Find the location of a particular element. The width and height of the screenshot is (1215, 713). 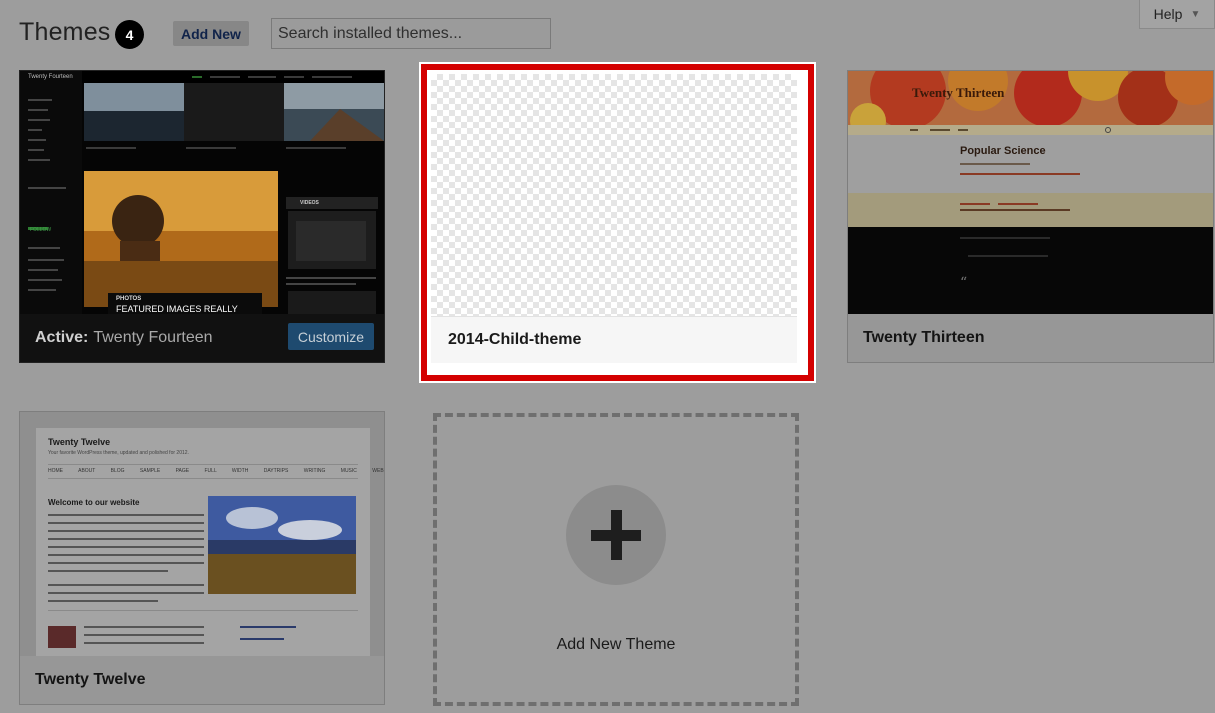

preview-post-category: PHOTOS is located at coordinates (129, 299).